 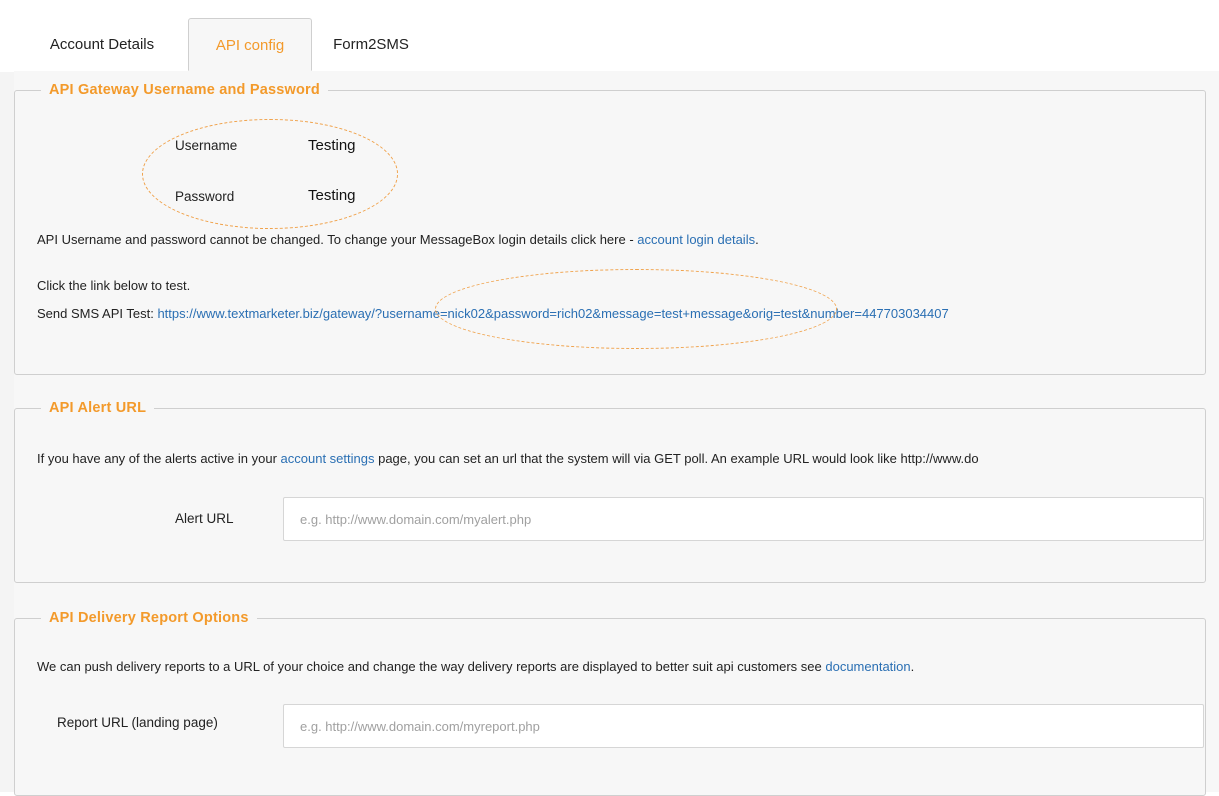 I want to click on tab-api-config: API config, so click(x=250, y=44).